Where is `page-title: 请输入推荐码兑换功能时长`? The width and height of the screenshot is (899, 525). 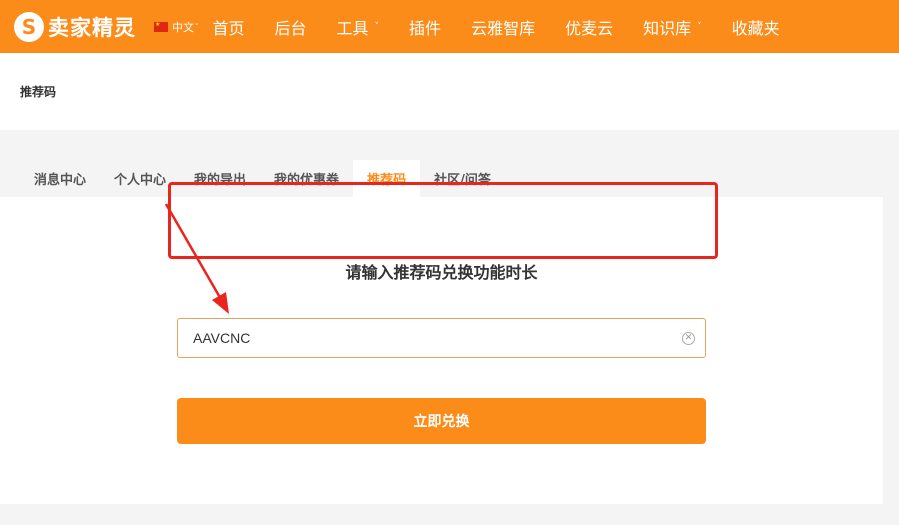
page-title: 请输入推荐码兑换功能时长 is located at coordinates (441, 272).